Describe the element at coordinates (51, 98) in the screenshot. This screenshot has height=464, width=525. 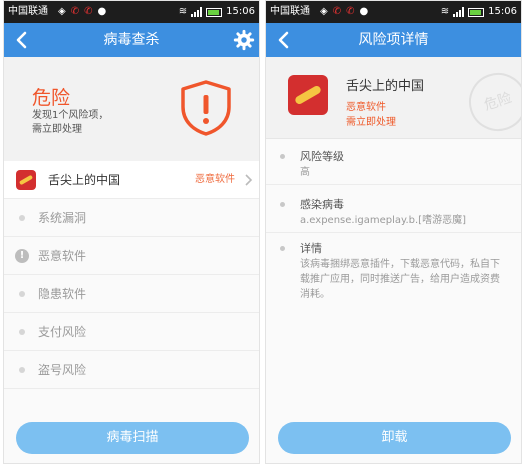
I see `danger-status-title: 危险` at that location.